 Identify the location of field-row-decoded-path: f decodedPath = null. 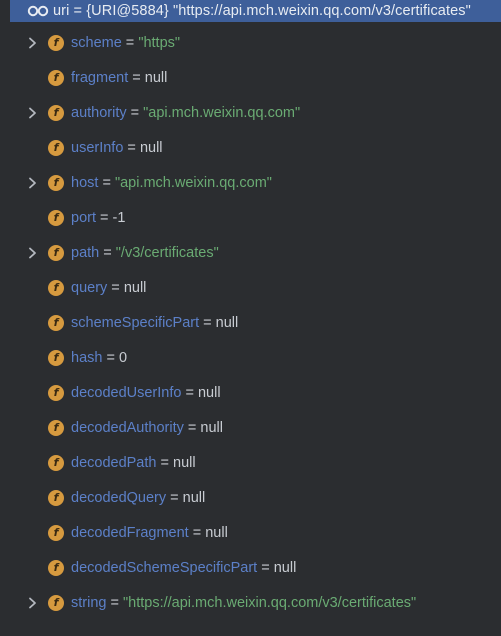
(250, 463).